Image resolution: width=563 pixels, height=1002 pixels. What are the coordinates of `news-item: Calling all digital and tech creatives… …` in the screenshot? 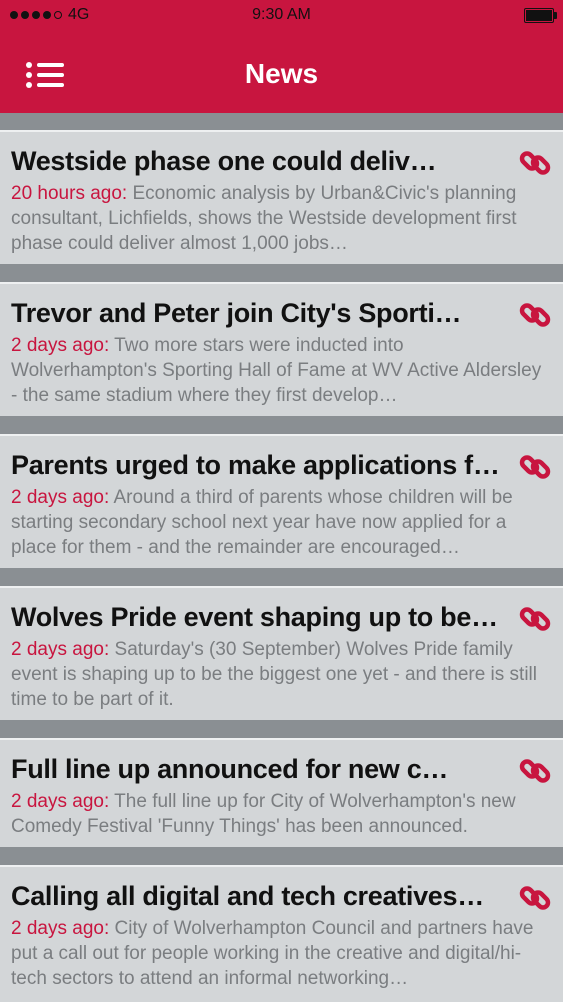 It's located at (281, 933).